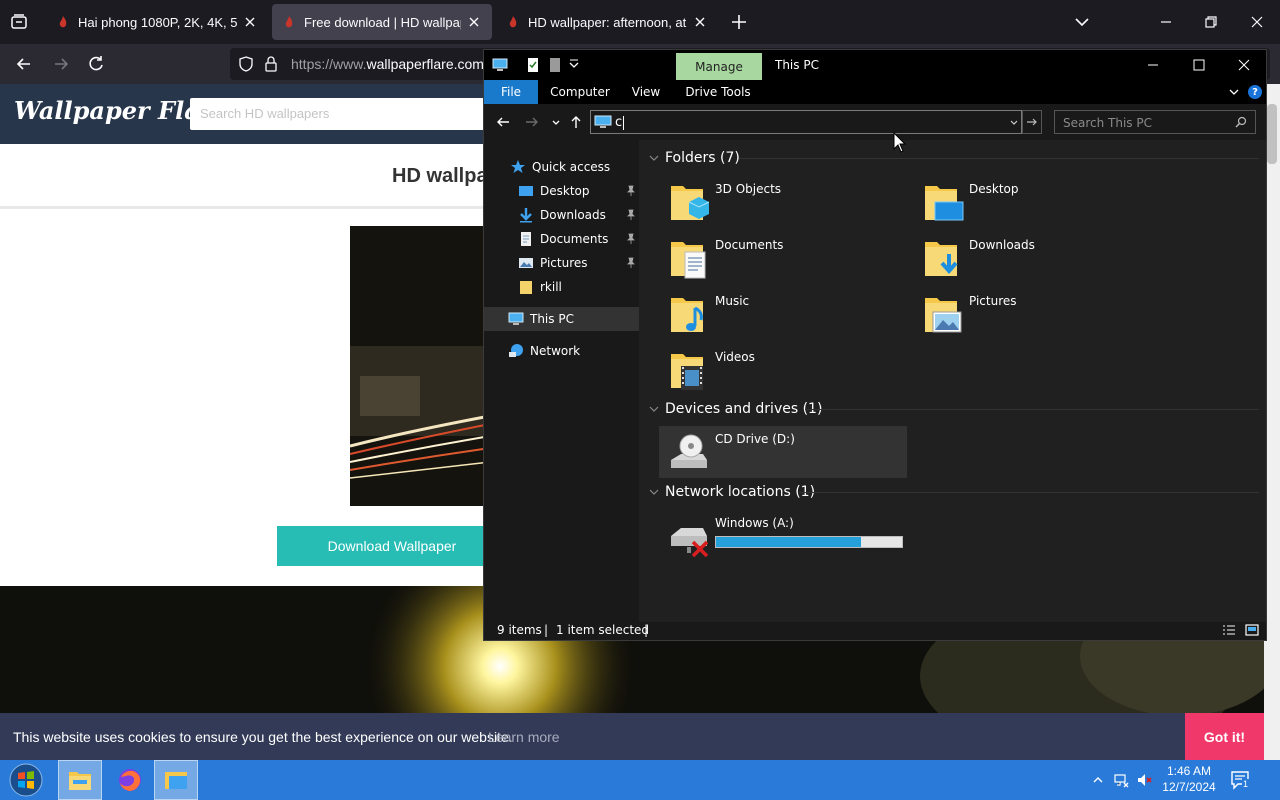 The width and height of the screenshot is (1280, 800). What do you see at coordinates (1037, 258) in the screenshot?
I see `folder-downloads: Downloads` at bounding box center [1037, 258].